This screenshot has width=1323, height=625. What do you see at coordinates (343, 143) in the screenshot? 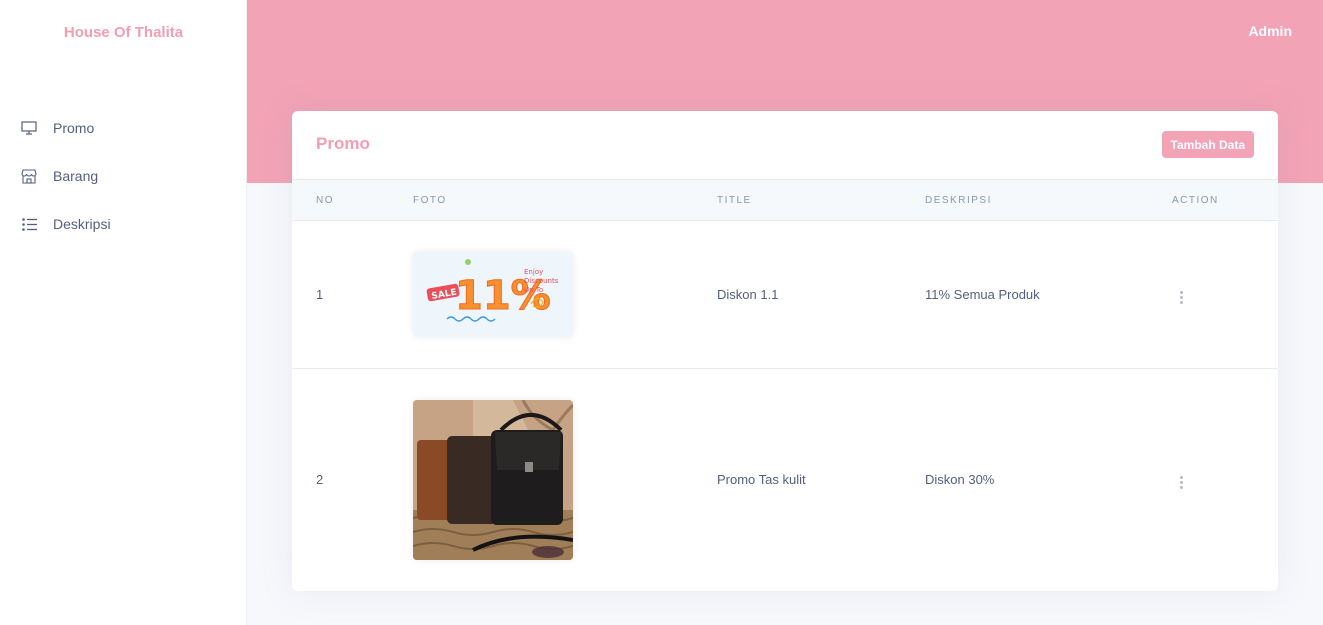
I see `card-title: Promo` at bounding box center [343, 143].